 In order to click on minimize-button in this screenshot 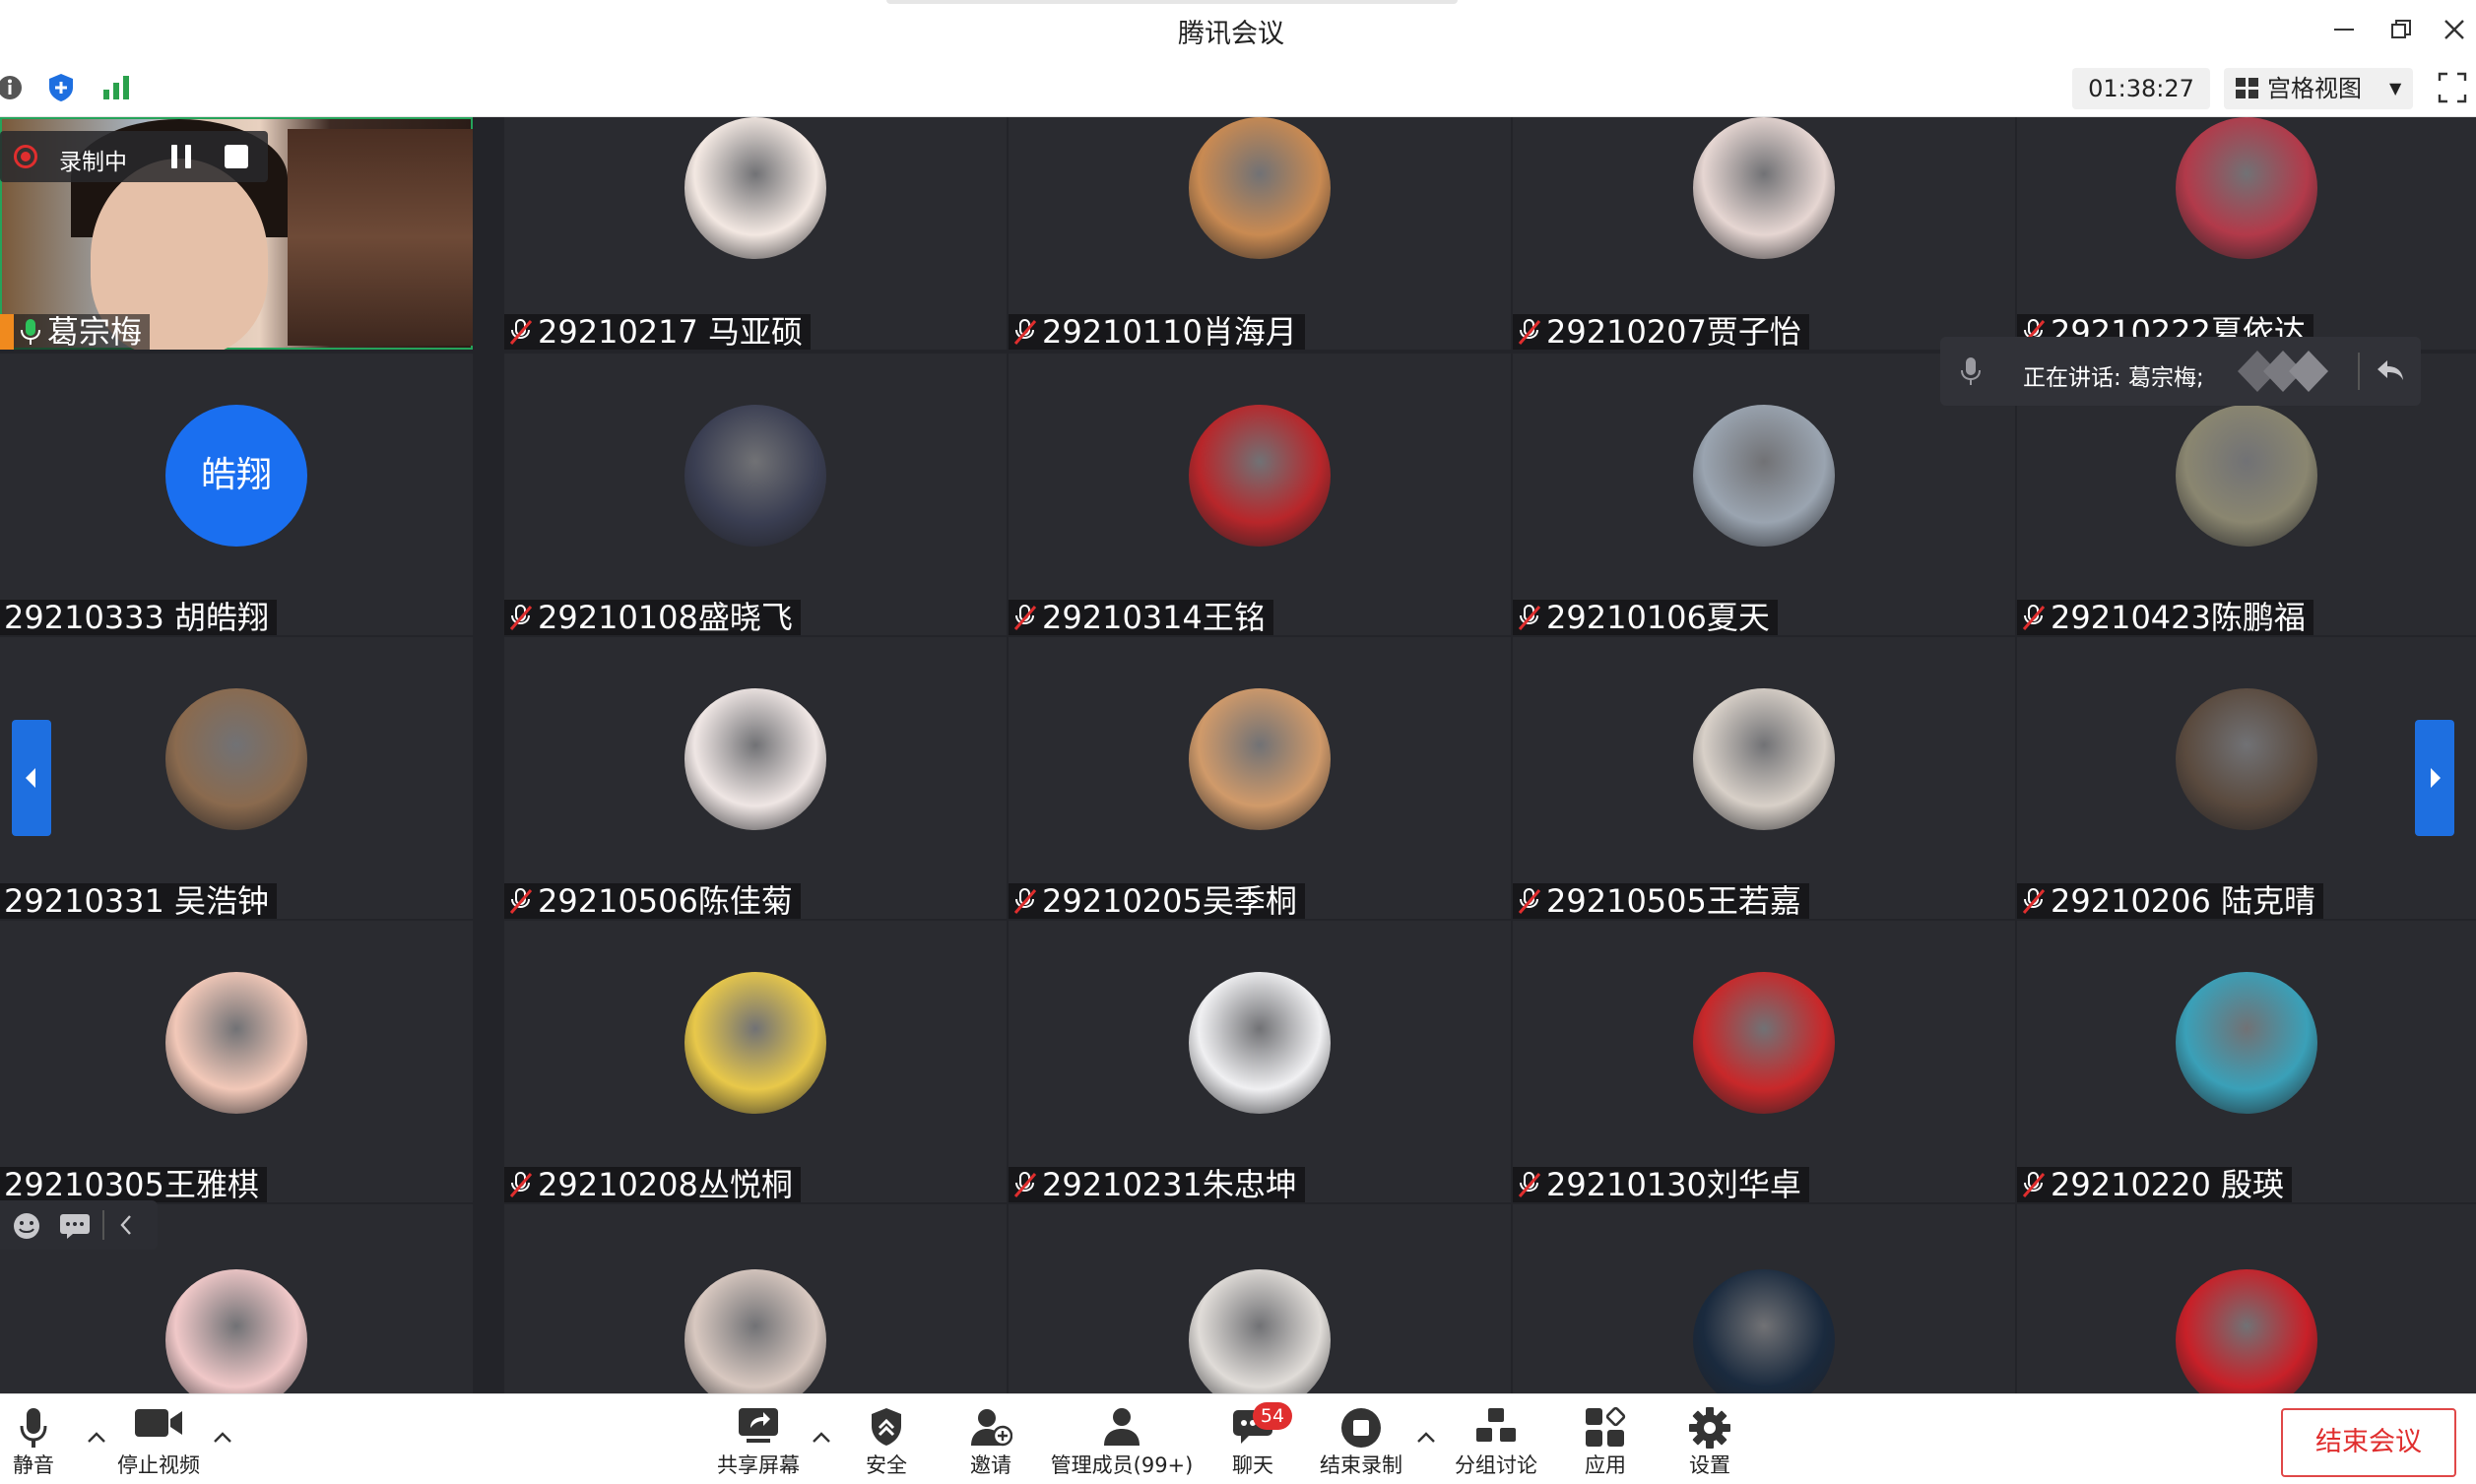, I will do `click(2344, 29)`.